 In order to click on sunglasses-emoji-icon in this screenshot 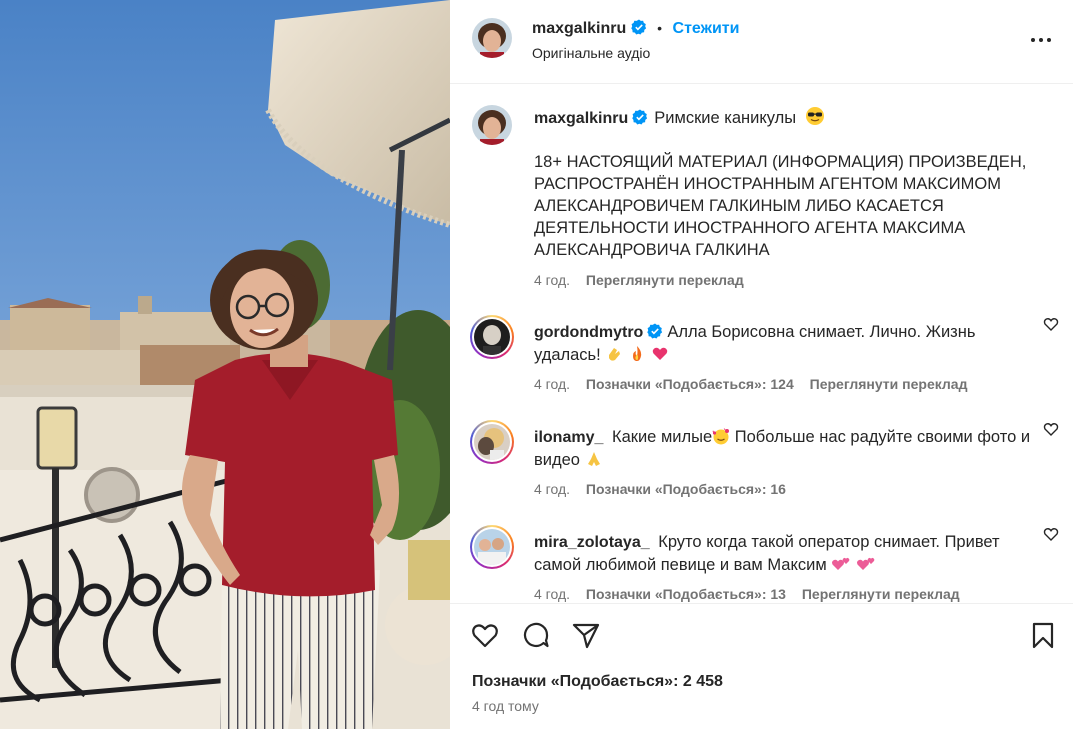, I will do `click(814, 116)`.